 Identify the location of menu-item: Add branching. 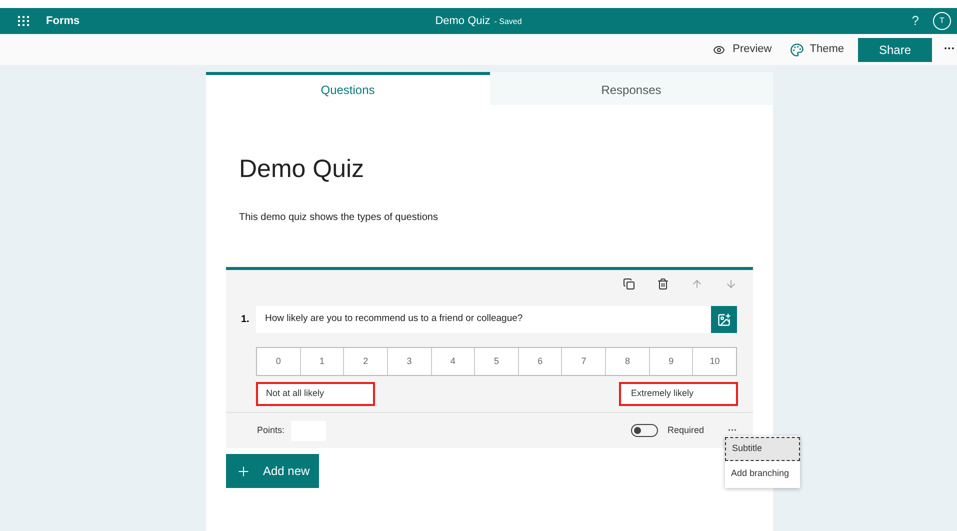
(762, 474).